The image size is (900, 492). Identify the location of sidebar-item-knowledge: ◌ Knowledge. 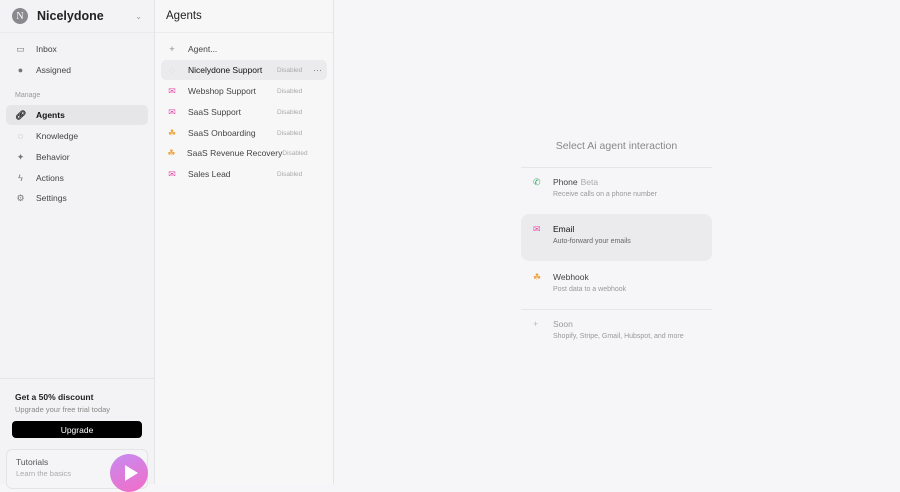
(77, 136).